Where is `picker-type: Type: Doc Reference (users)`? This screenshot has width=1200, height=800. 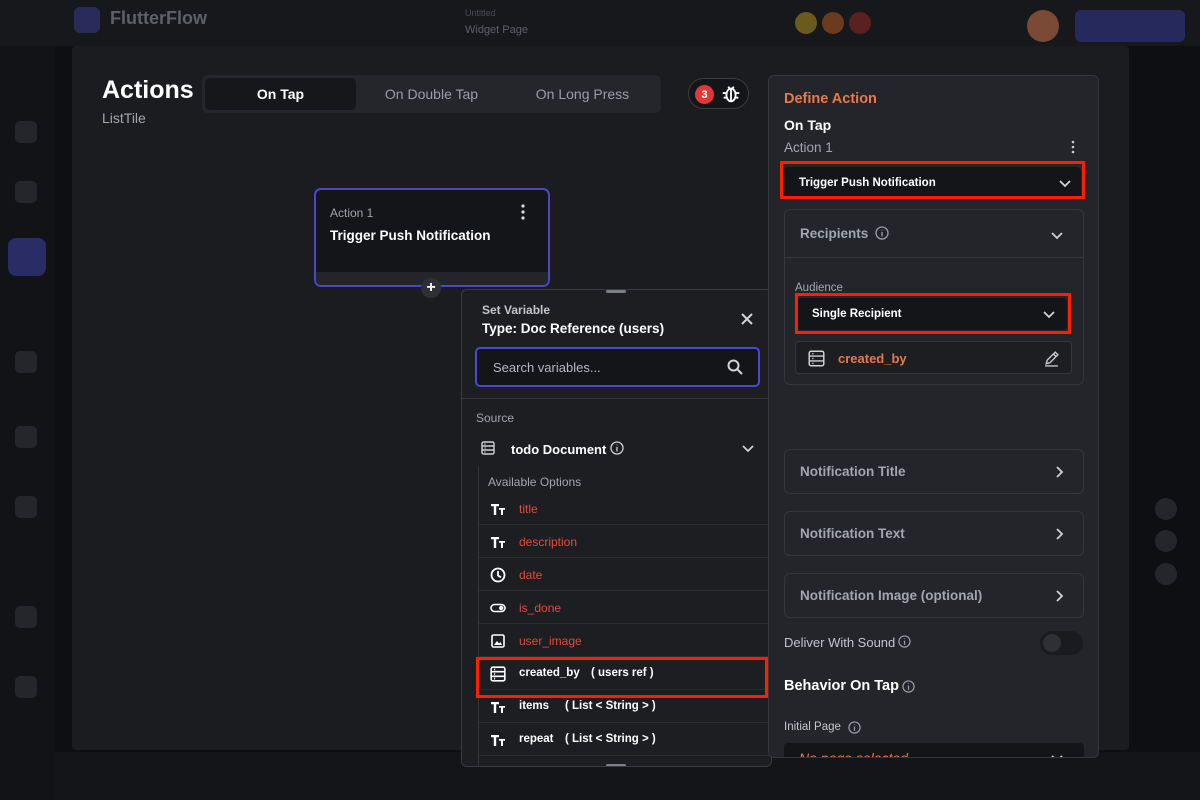
picker-type: Type: Doc Reference (users) is located at coordinates (573, 328).